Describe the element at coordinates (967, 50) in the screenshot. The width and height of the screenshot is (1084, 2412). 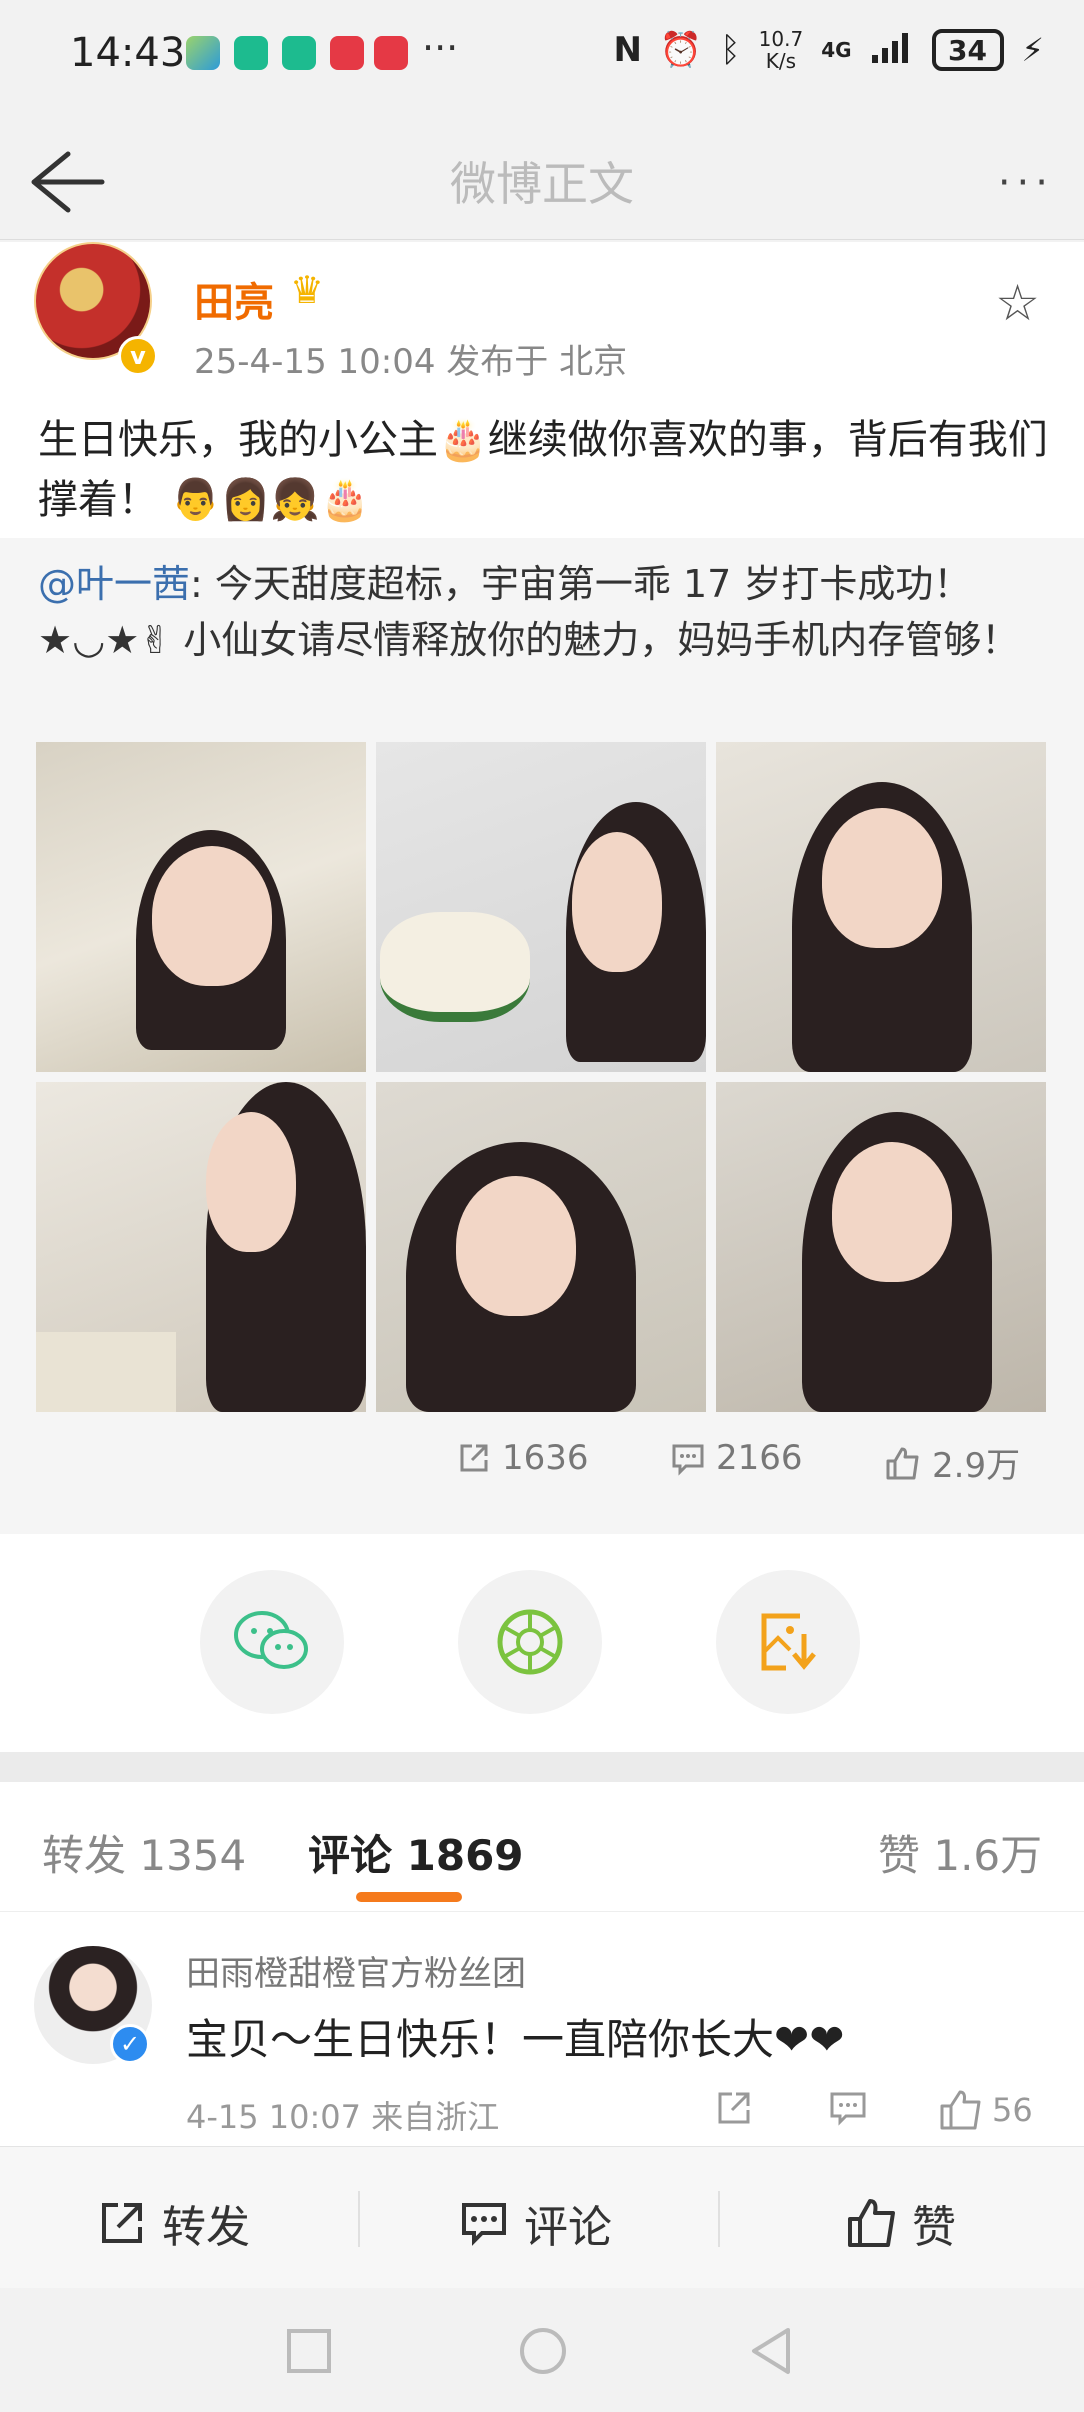
I see `battery-level: 34` at that location.